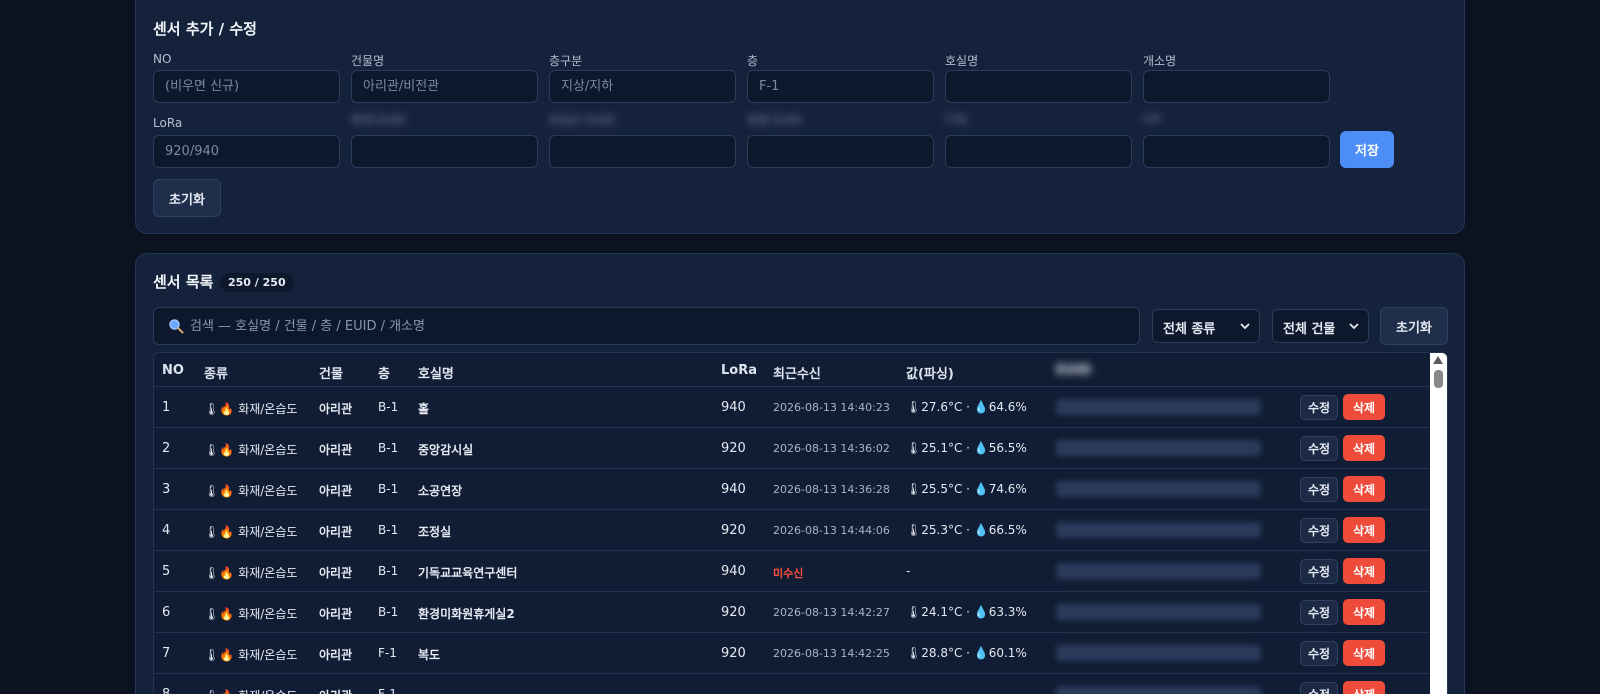 This screenshot has height=694, width=1600. What do you see at coordinates (166, 653) in the screenshot?
I see `row-no: 7` at bounding box center [166, 653].